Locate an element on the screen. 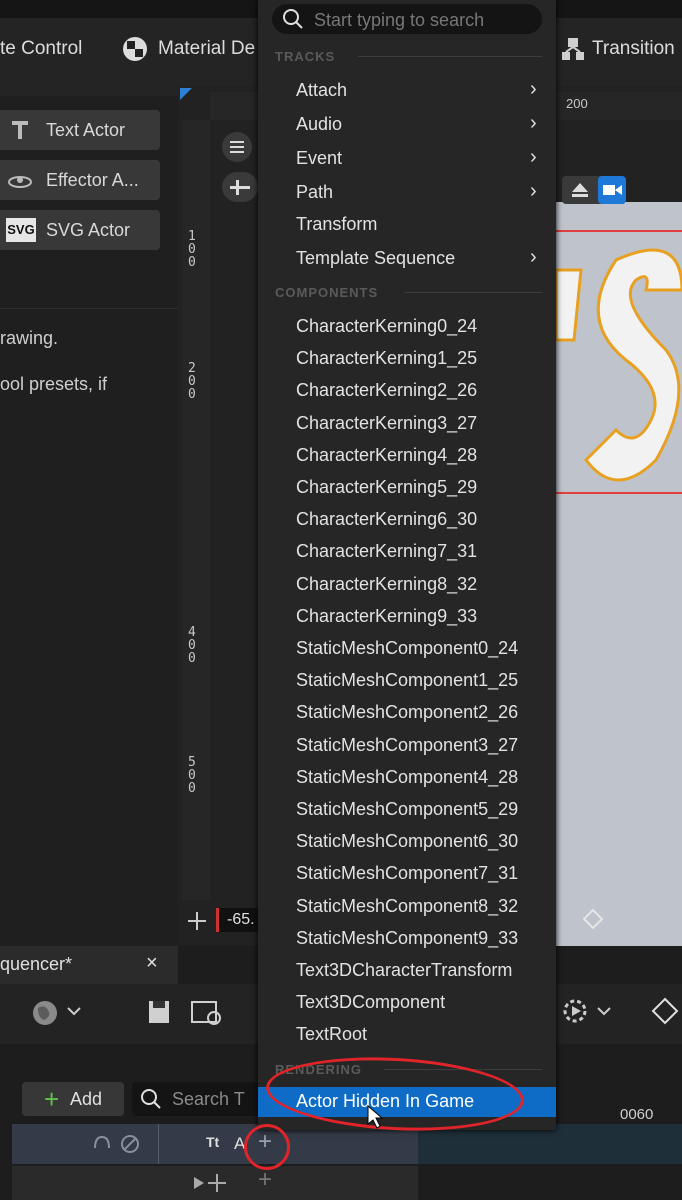 The width and height of the screenshot is (682, 1200). menu-item-component: StaticMeshComponent2_26 is located at coordinates (407, 713).